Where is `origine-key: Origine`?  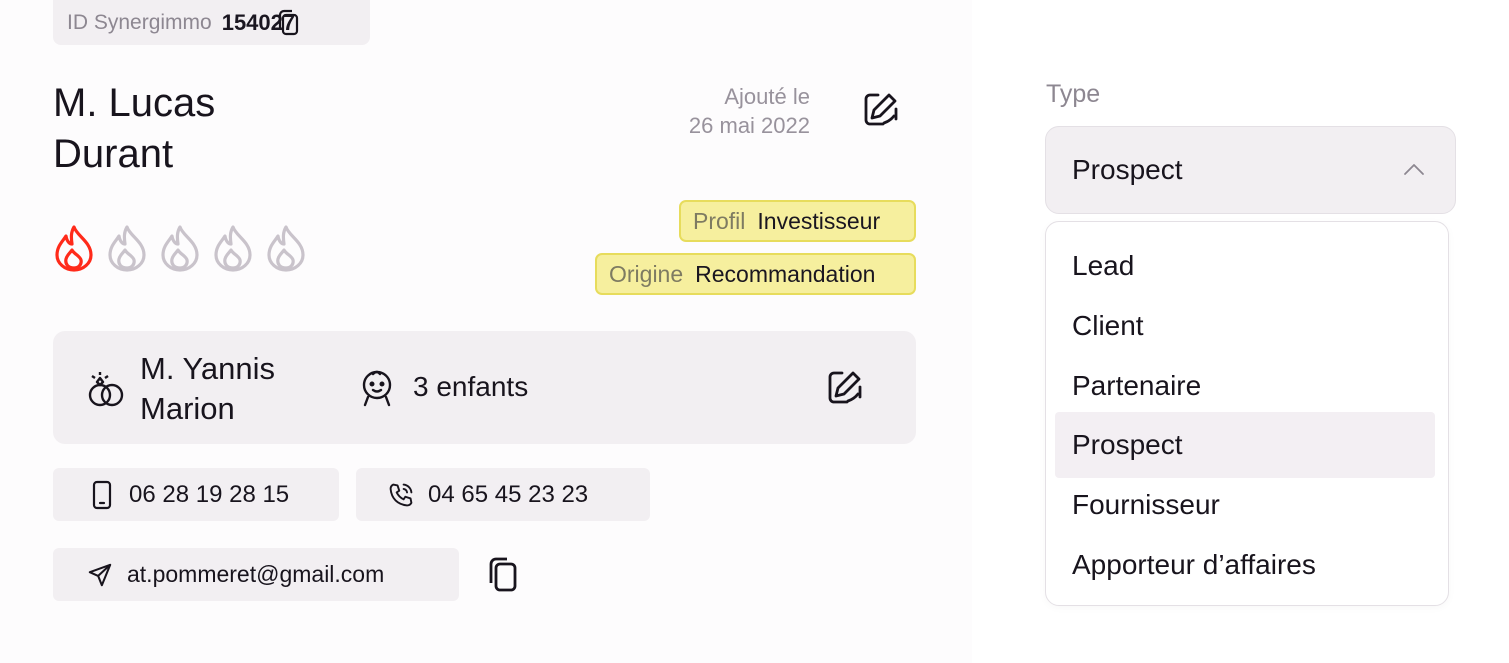
origine-key: Origine is located at coordinates (646, 273).